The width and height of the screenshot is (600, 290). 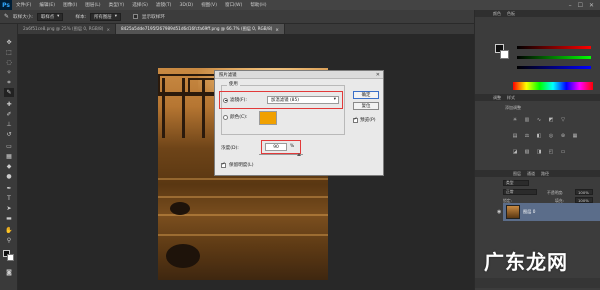 What do you see at coordinates (9, 124) in the screenshot?
I see `stamp-tool-icon: ⊥` at bounding box center [9, 124].